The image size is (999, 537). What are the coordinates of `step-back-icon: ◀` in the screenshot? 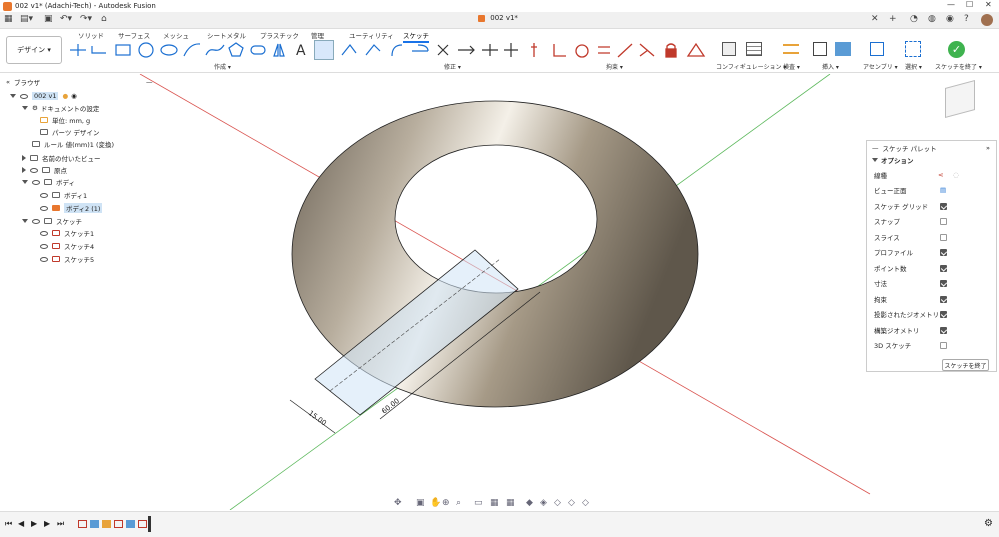 It's located at (21, 523).